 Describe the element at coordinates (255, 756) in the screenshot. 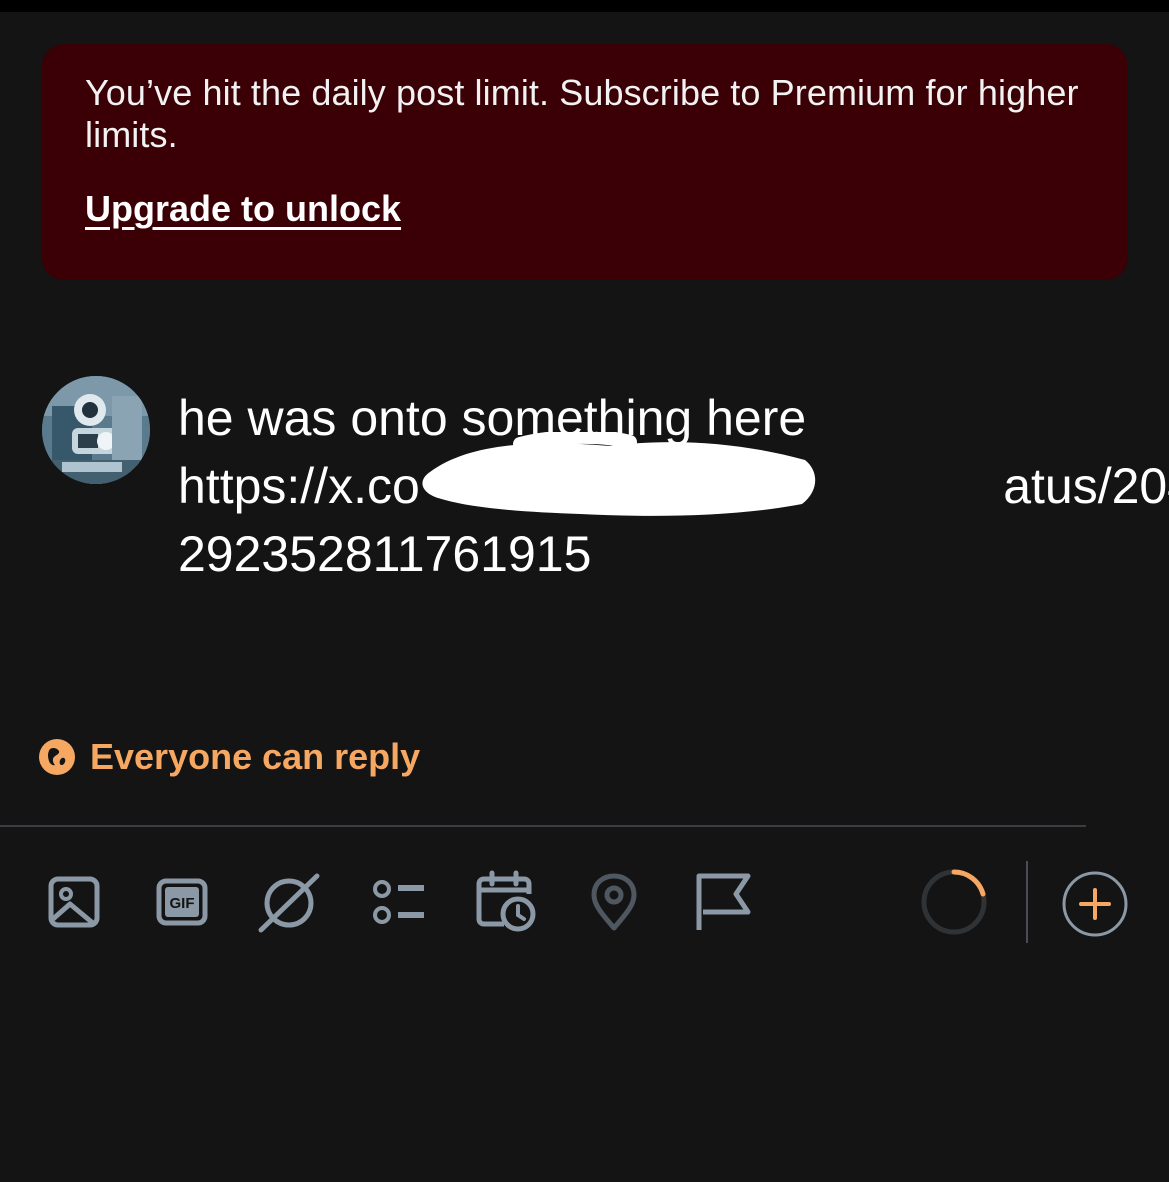

I see `reply-setting-label: Everyone can reply` at that location.